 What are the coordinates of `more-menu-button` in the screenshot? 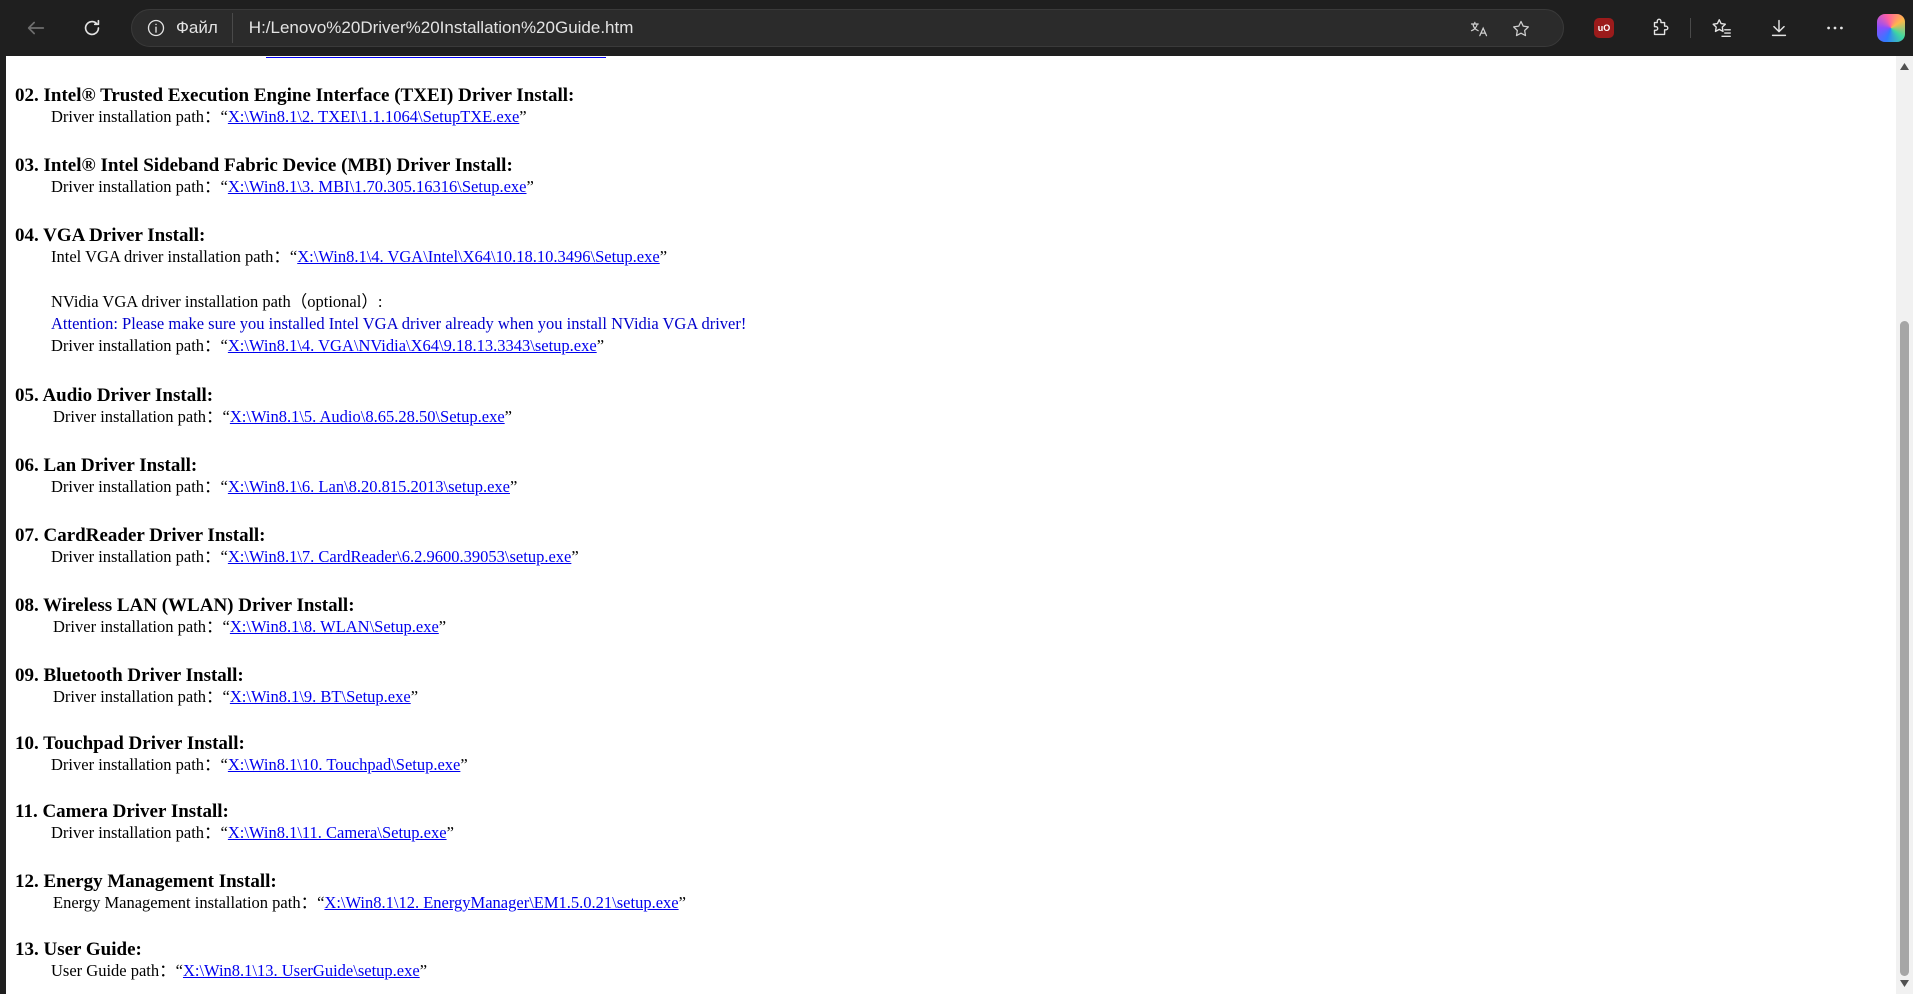 It's located at (1835, 28).